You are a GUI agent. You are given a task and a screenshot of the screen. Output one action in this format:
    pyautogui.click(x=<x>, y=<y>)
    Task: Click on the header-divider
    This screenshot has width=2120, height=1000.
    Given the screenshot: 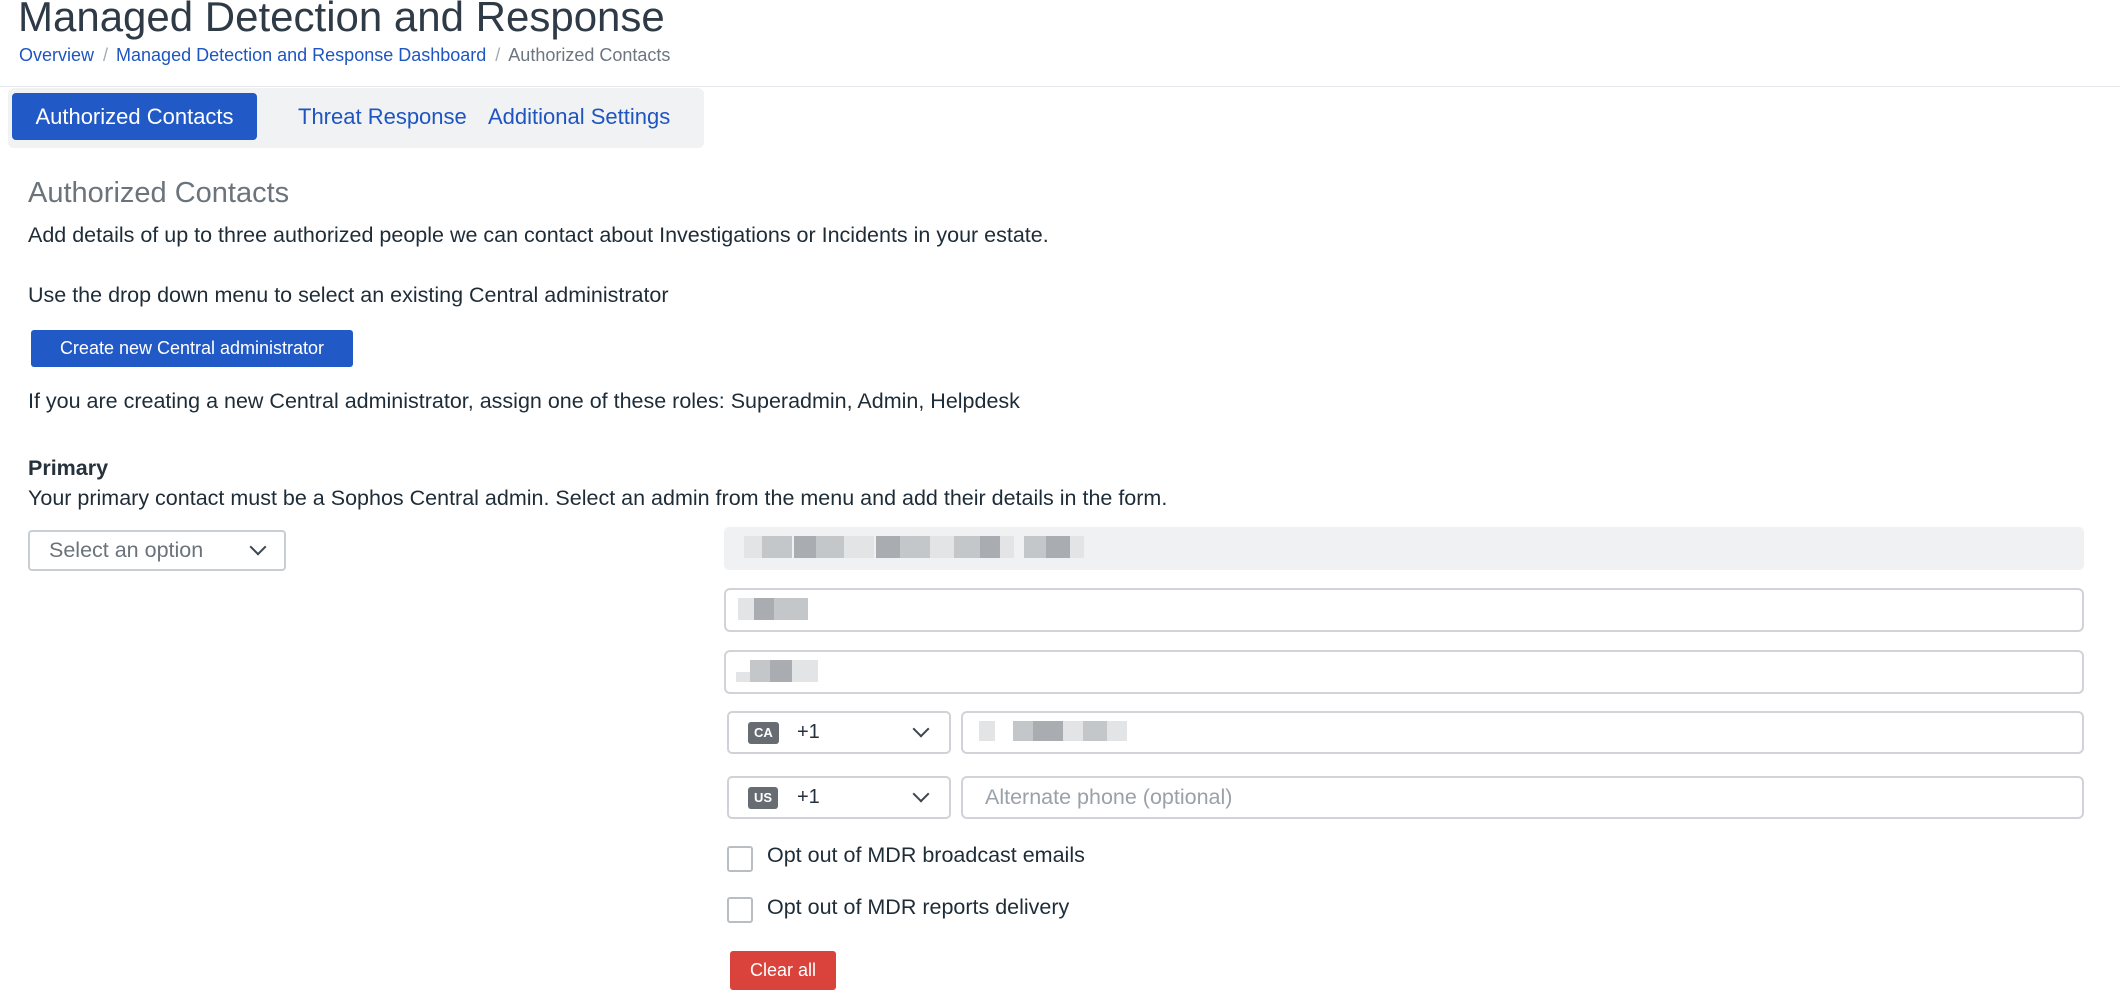 What is the action you would take?
    pyautogui.click(x=1060, y=86)
    